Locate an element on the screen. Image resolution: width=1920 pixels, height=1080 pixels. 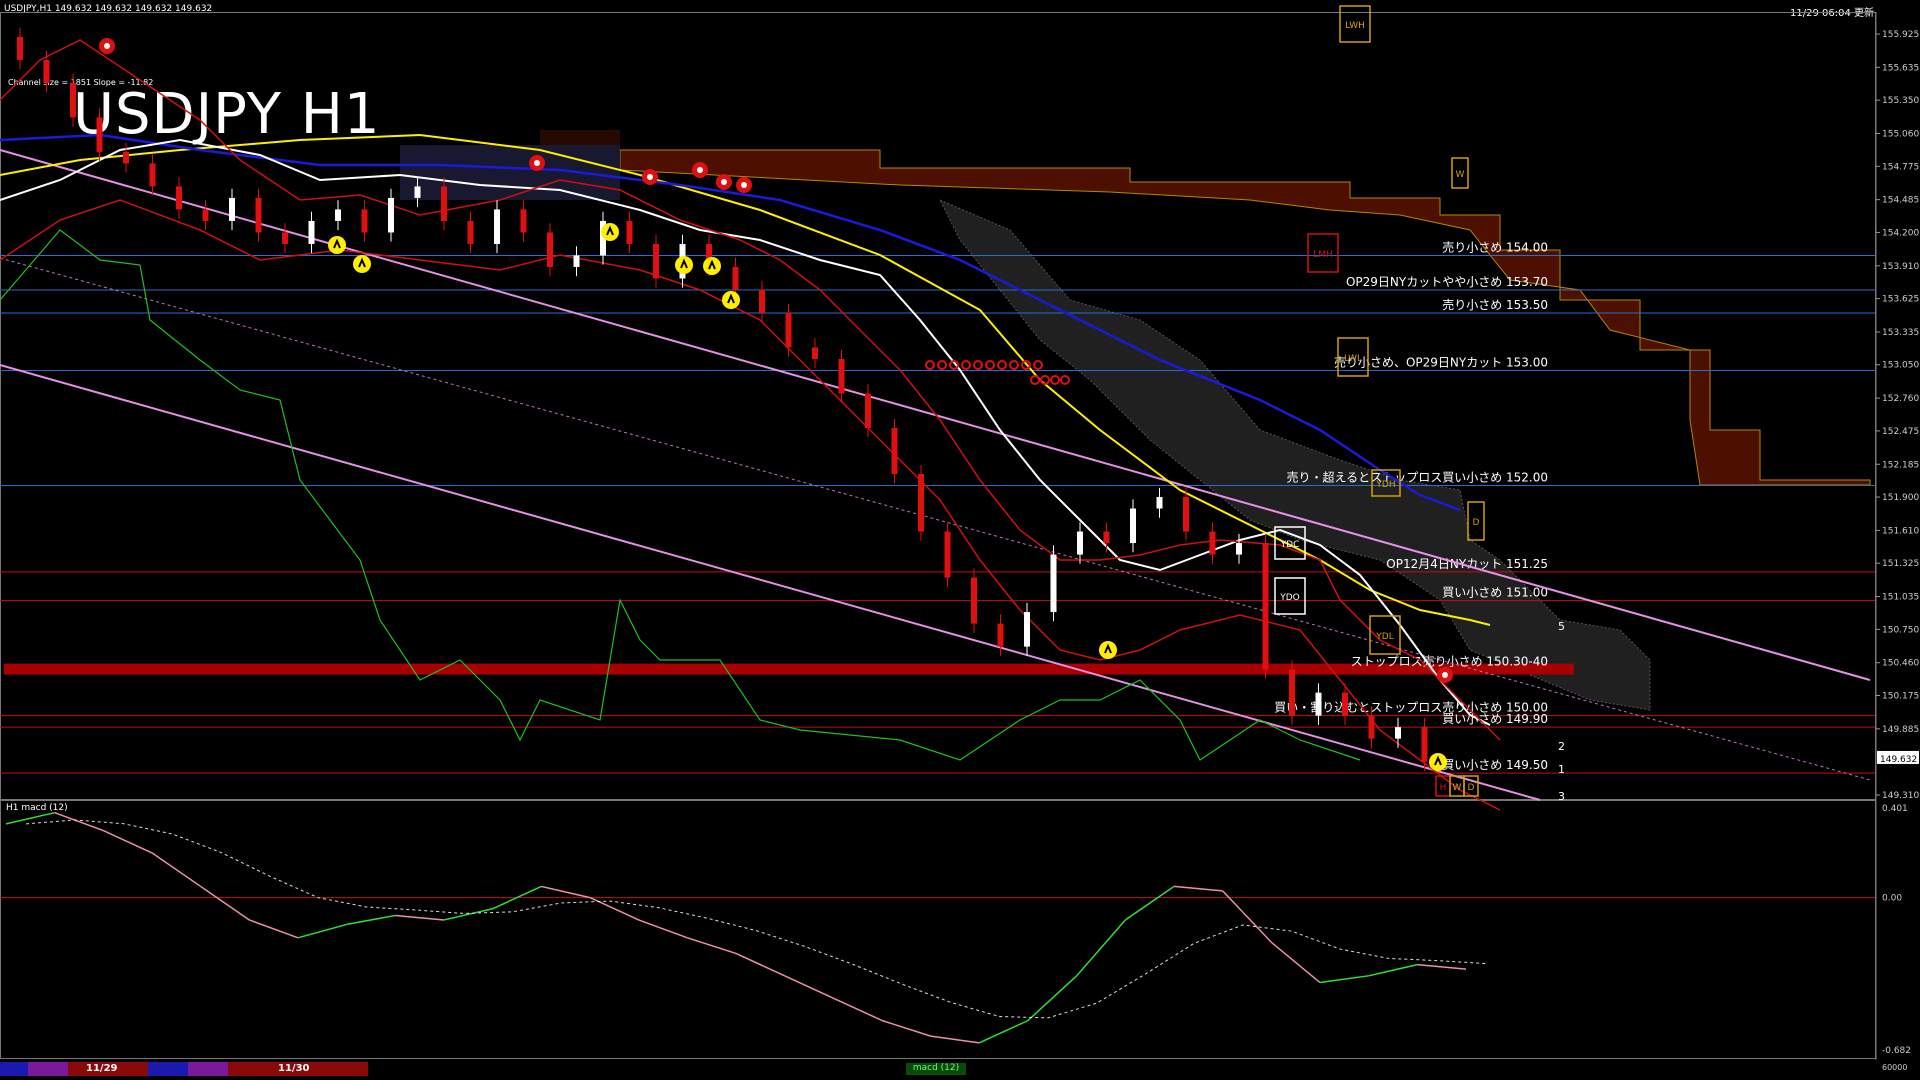
price-tick-label: 153.910 is located at coordinates (1900, 267).